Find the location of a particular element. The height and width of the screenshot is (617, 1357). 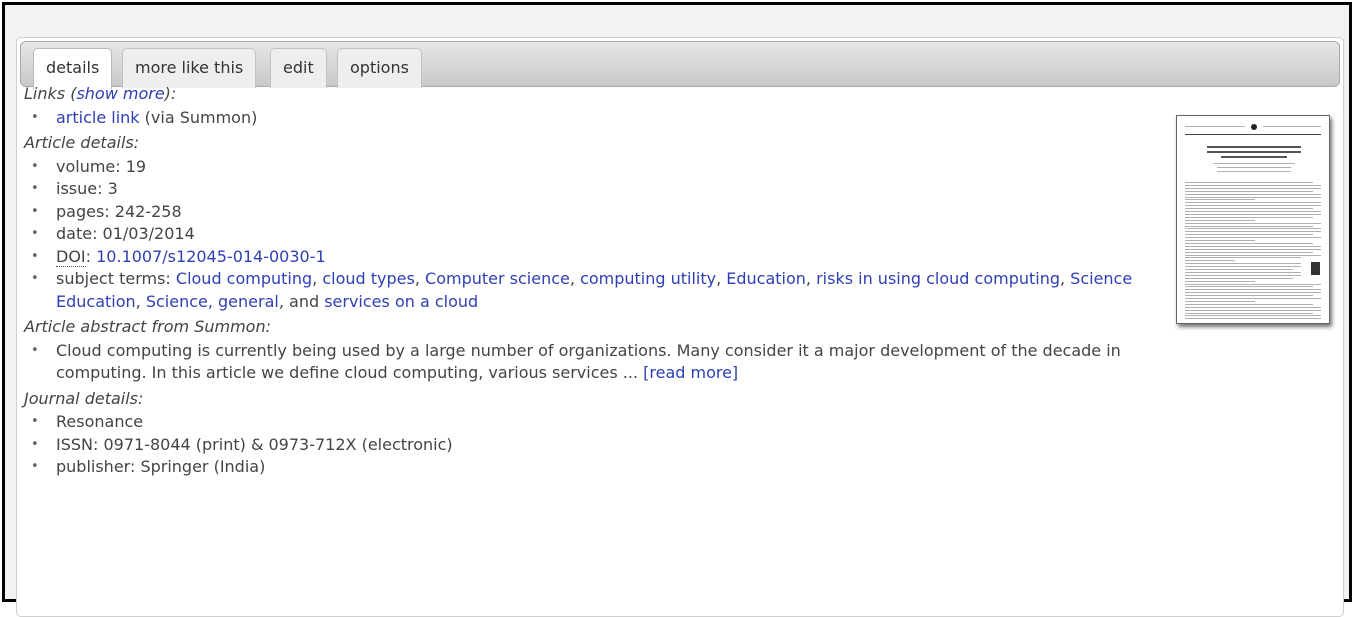

article-thumbnail-icon is located at coordinates (1253, 219).